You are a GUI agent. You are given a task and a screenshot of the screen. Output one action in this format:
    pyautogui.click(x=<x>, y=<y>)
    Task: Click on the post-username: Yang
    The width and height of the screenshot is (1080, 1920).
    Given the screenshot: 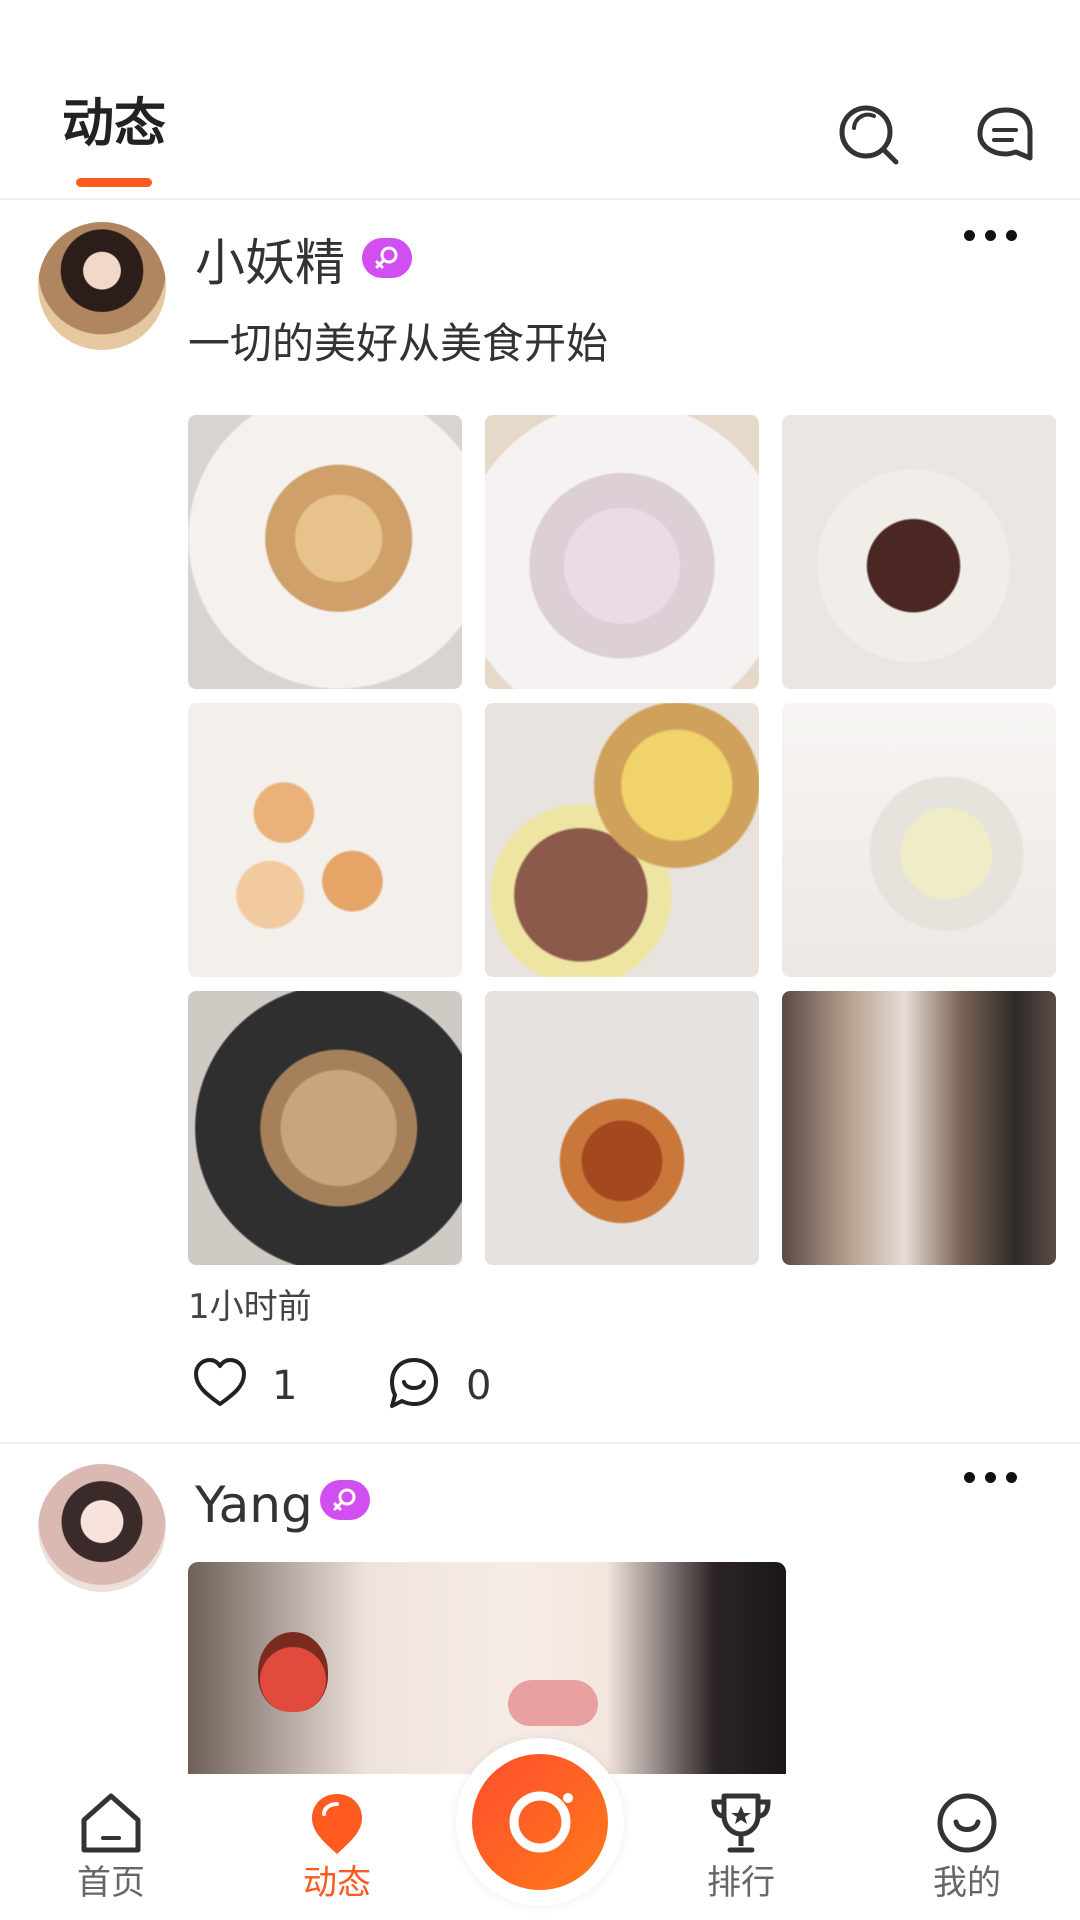 What is the action you would take?
    pyautogui.click(x=254, y=1505)
    